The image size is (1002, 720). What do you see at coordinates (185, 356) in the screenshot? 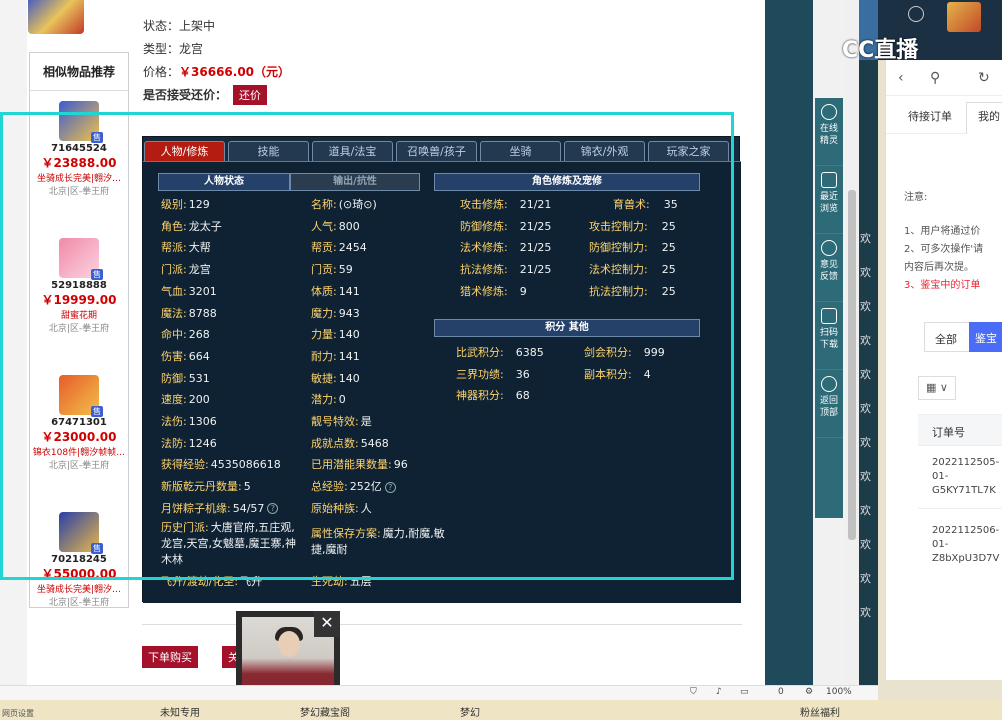
I see `stat-left: 伤害: 664` at bounding box center [185, 356].